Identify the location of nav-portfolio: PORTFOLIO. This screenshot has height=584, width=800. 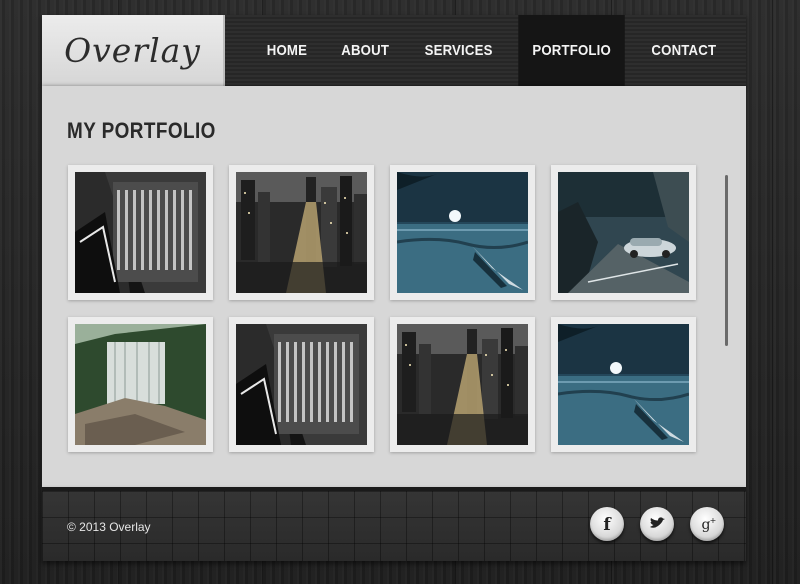
(572, 50).